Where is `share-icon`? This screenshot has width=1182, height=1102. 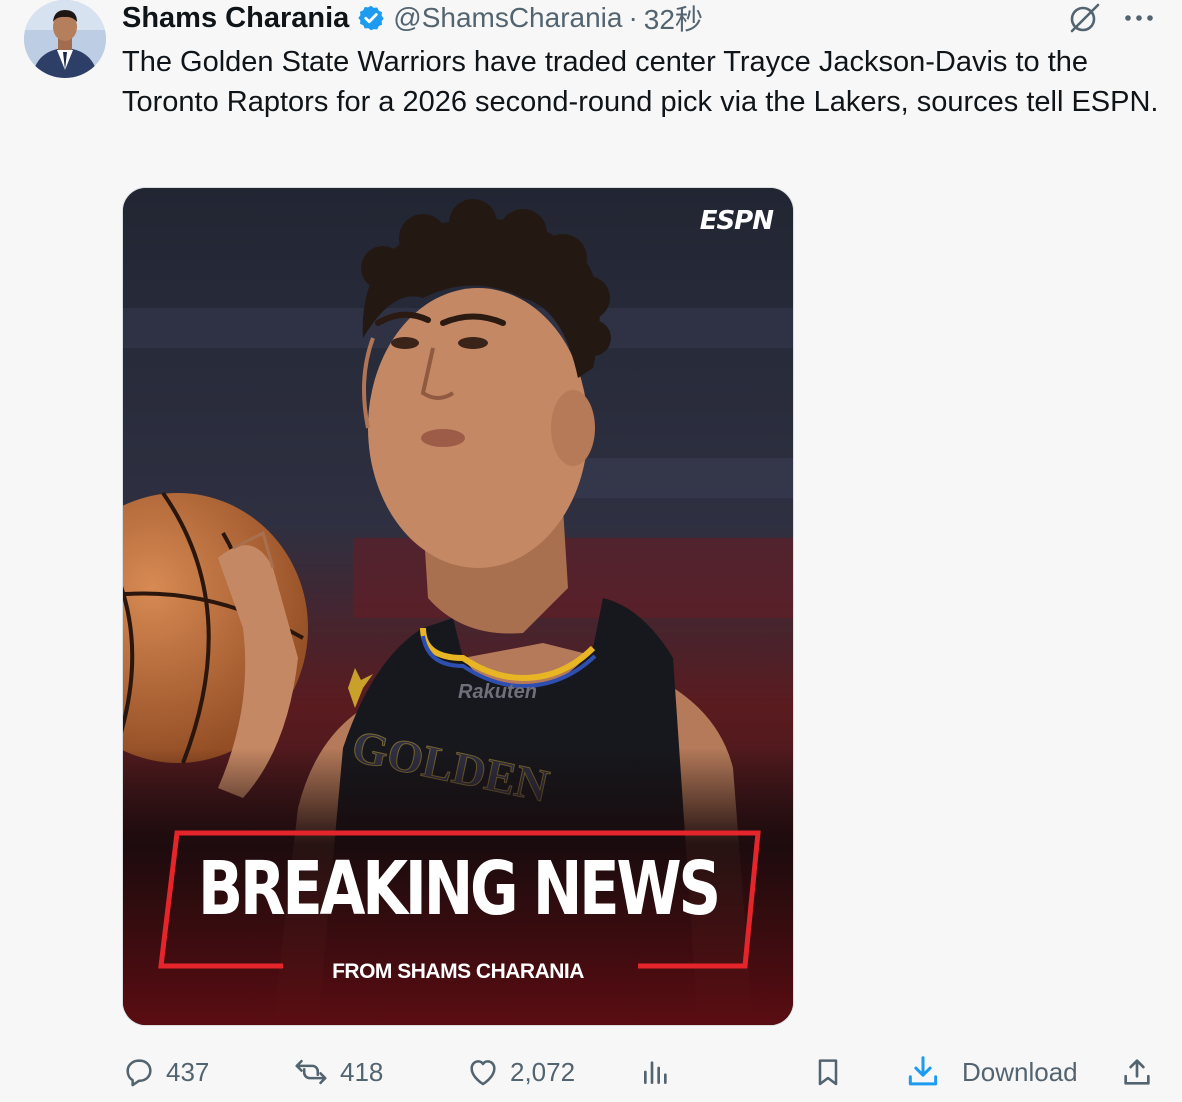
share-icon is located at coordinates (1137, 1072).